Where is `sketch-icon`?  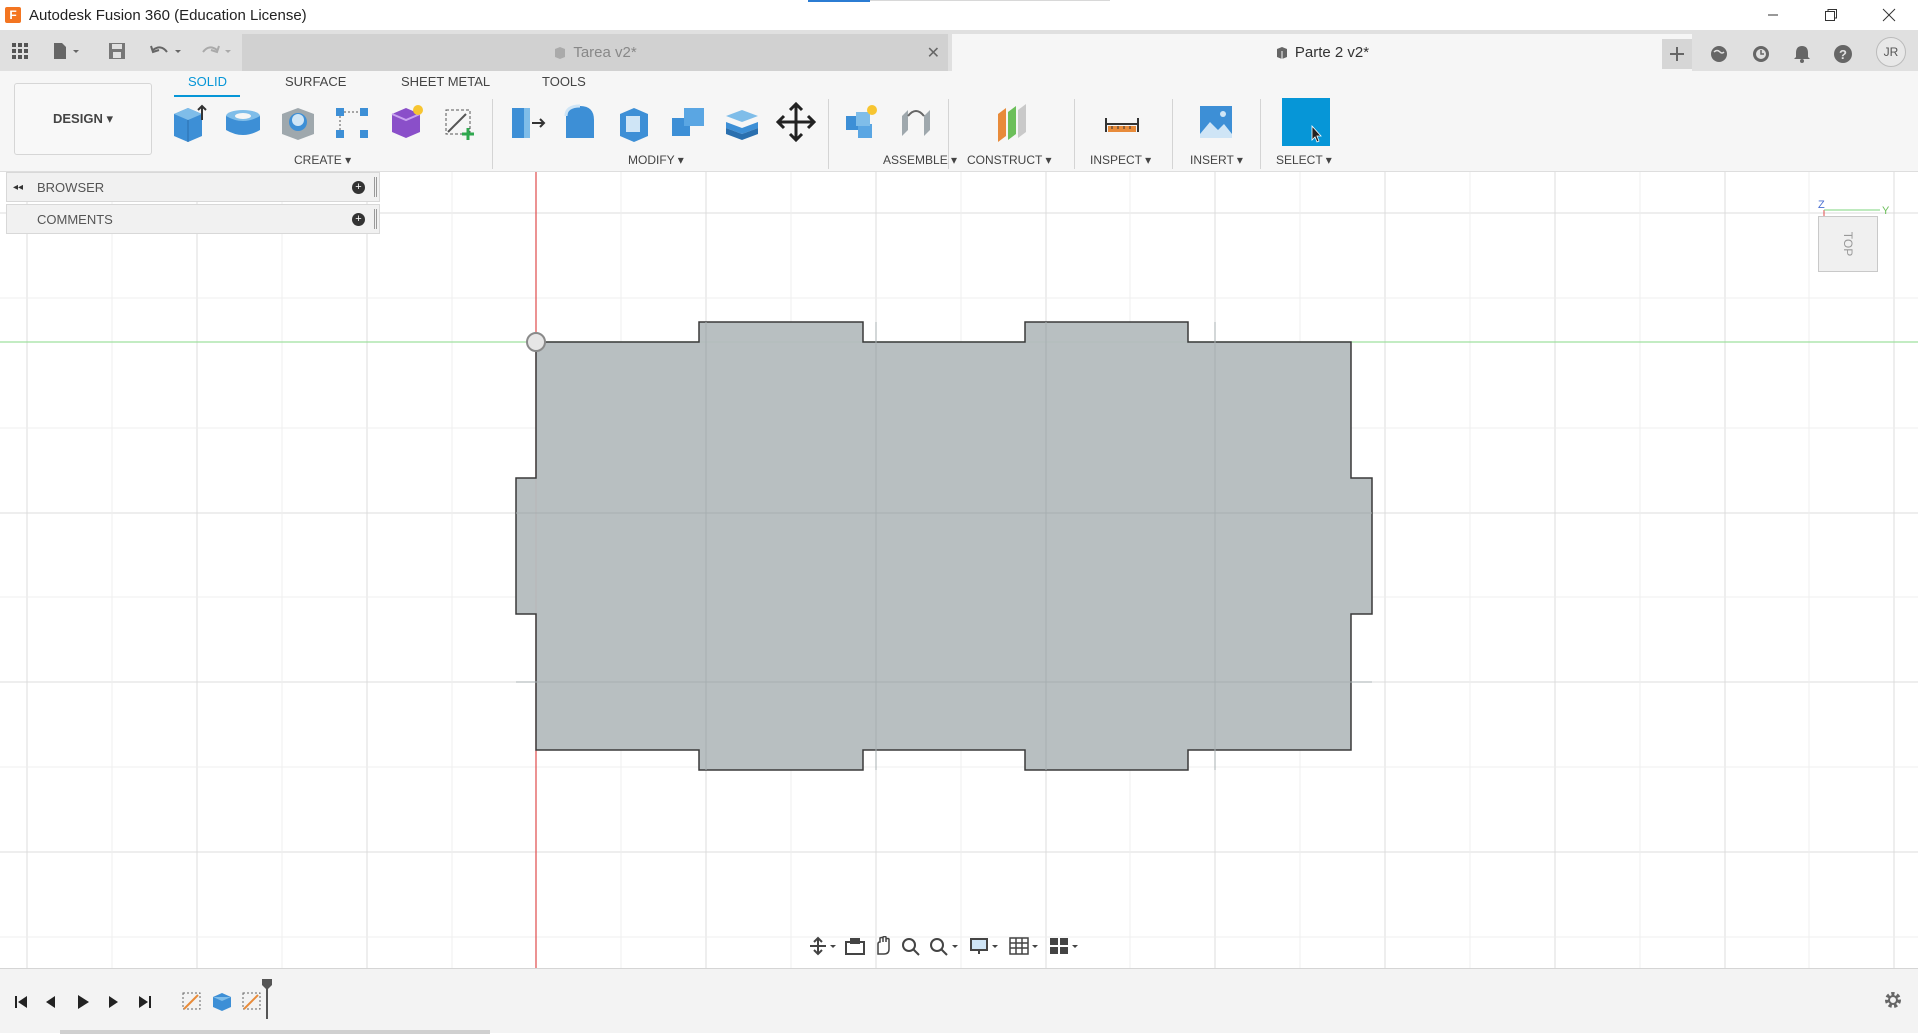
sketch-icon is located at coordinates (459, 124).